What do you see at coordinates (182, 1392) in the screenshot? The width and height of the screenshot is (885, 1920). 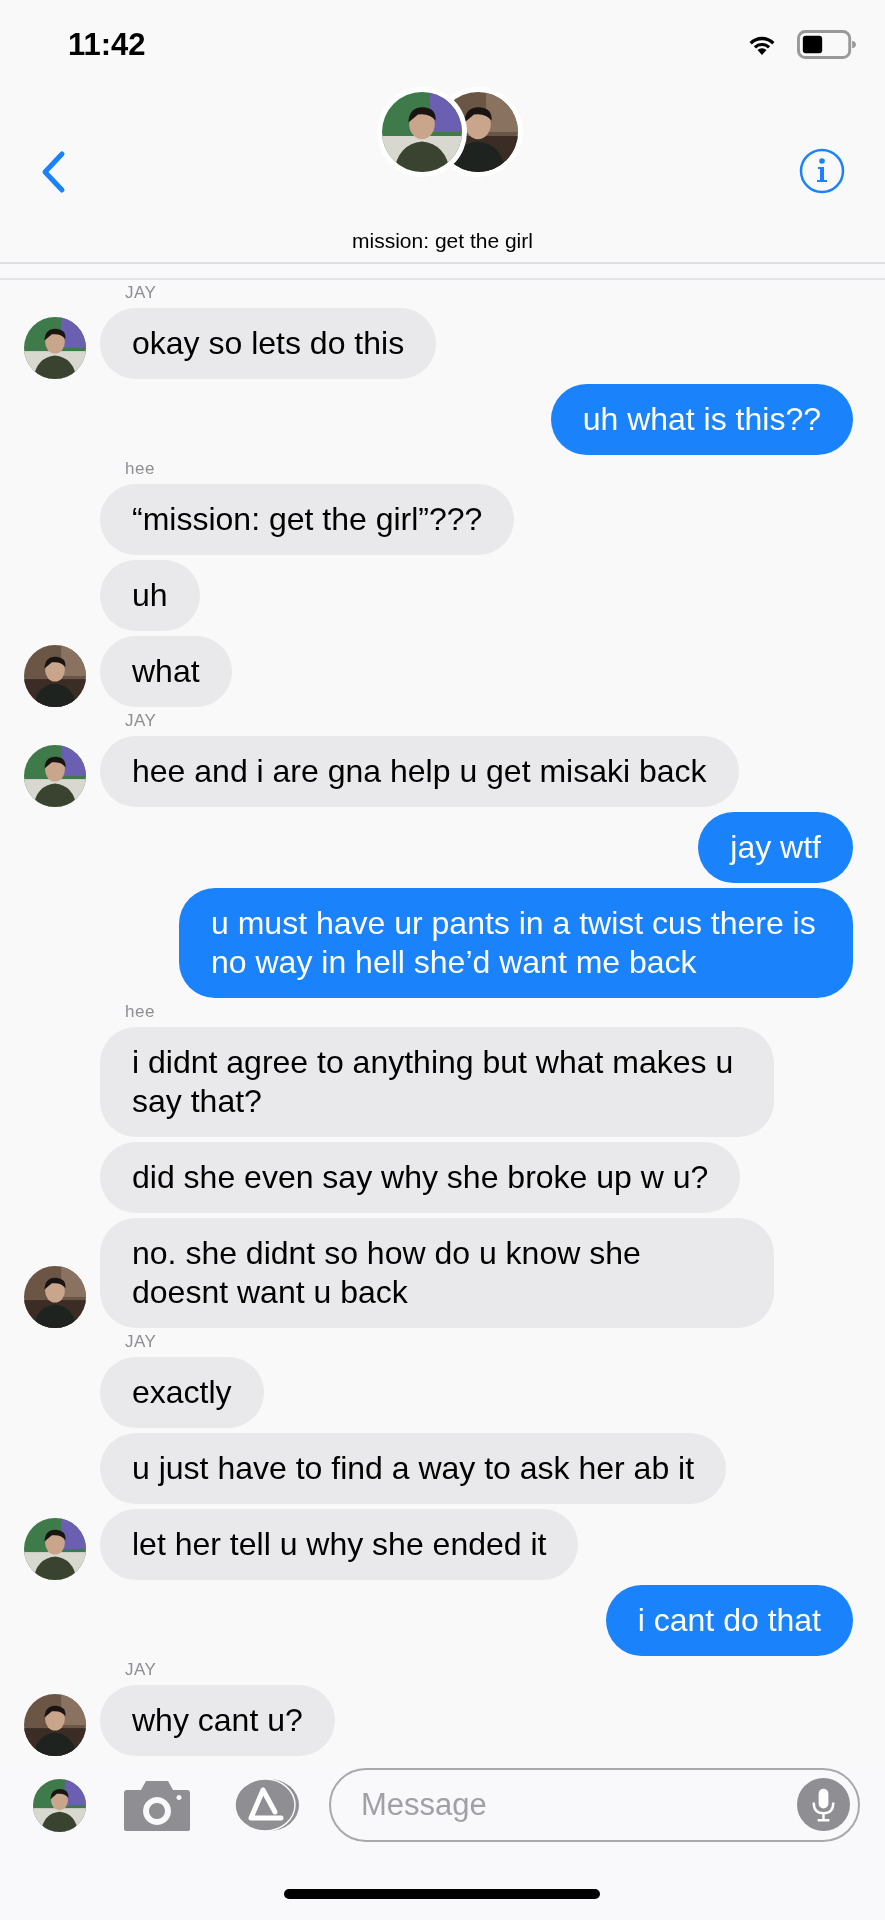 I see `message-bubble: exactly` at bounding box center [182, 1392].